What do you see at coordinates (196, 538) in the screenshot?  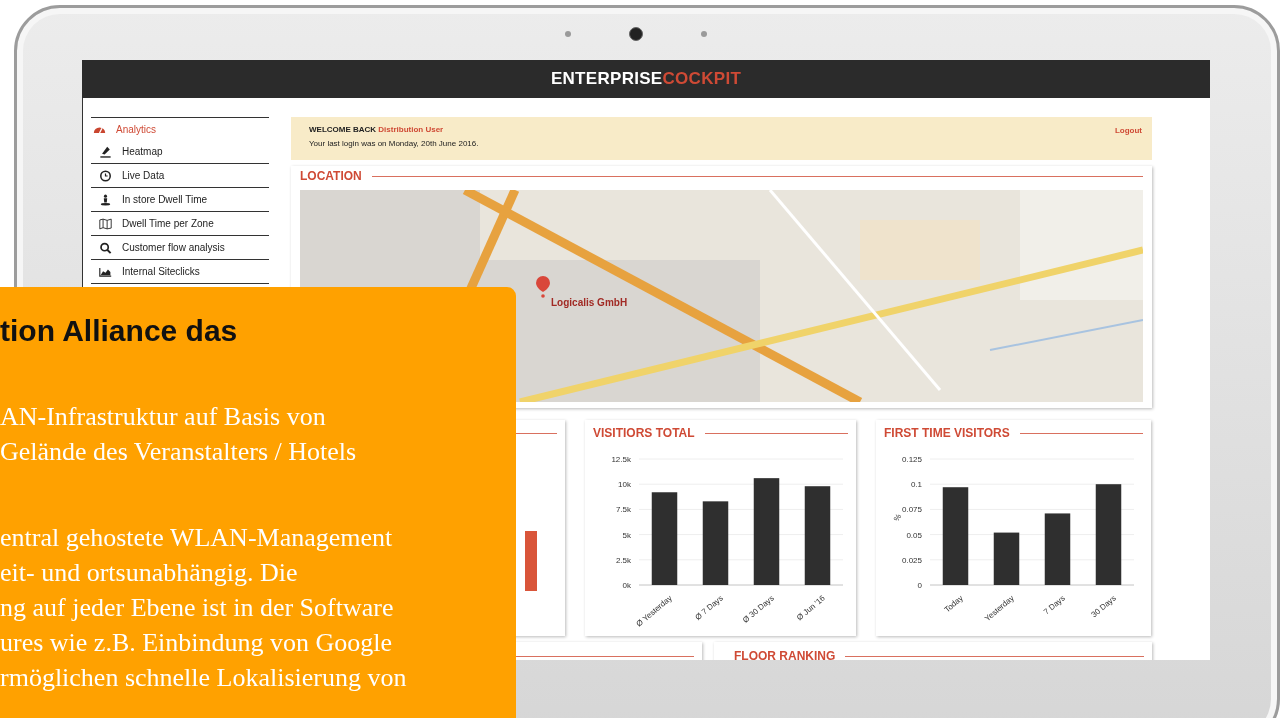 I see `paragraph-line: entral gehostete WLAN-Management` at bounding box center [196, 538].